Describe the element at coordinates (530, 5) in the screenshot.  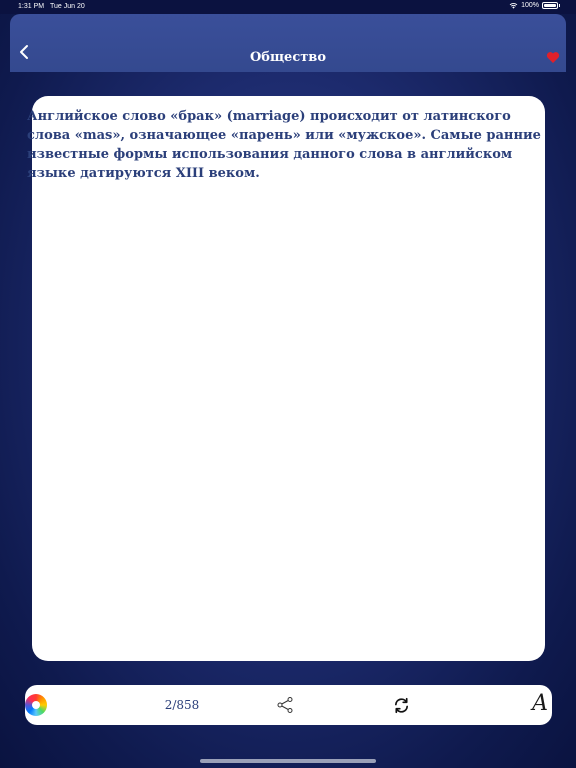
I see `battery-percent: 100%` at that location.